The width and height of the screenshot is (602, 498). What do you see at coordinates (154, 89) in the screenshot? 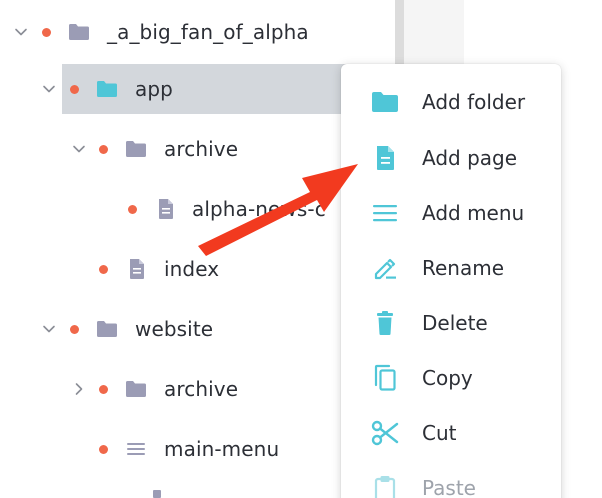
I see `tree-item-label: app` at bounding box center [154, 89].